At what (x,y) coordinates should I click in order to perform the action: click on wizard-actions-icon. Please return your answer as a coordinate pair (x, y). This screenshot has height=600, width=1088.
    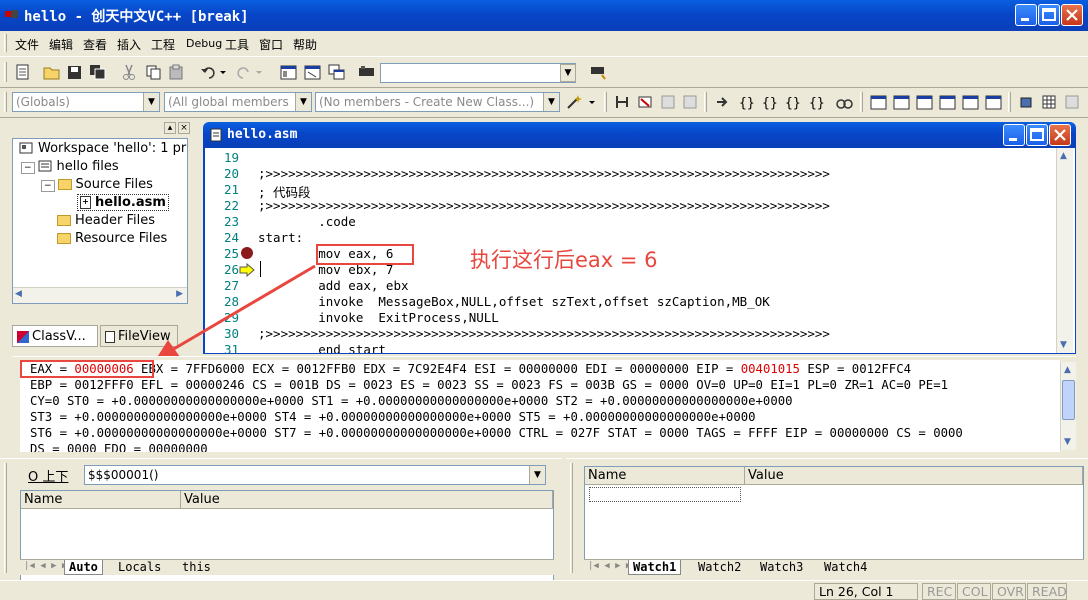
    Looking at the image, I should click on (582, 102).